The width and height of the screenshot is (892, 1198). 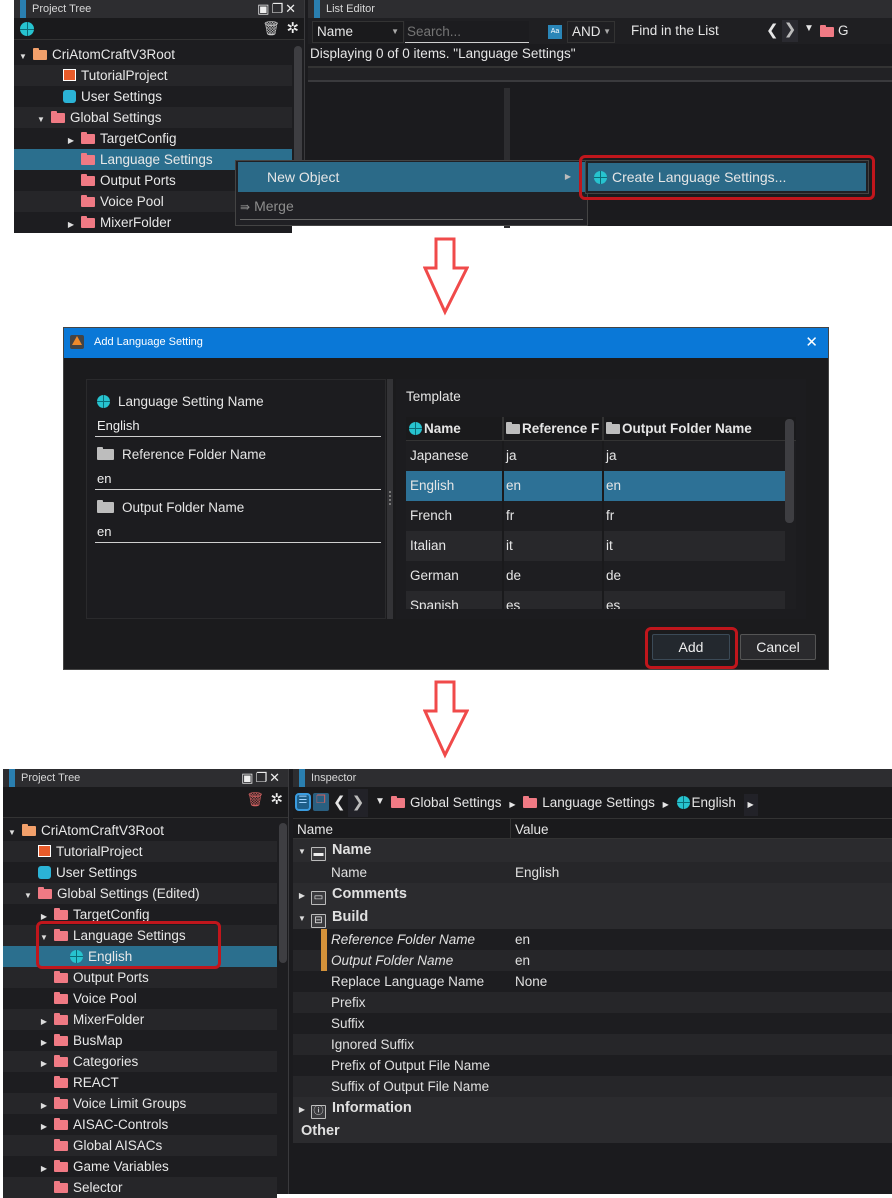 What do you see at coordinates (140, 1124) in the screenshot?
I see `tree-item: ▶ AISAC-Controls` at bounding box center [140, 1124].